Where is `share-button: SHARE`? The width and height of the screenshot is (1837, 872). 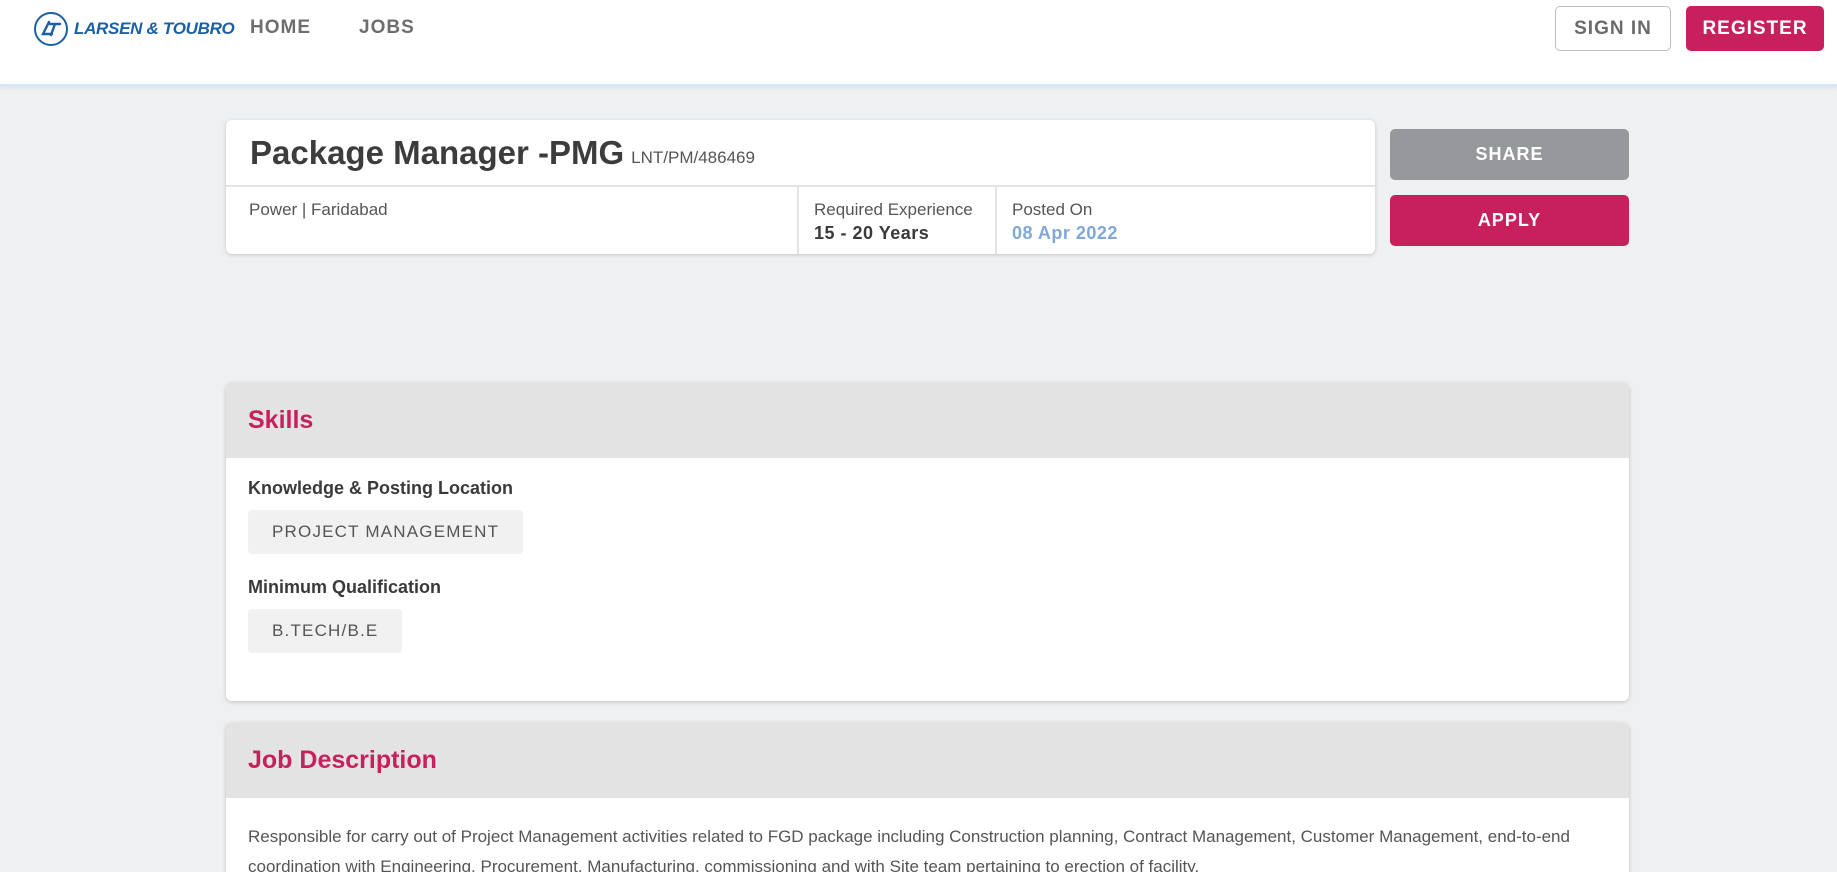 share-button: SHARE is located at coordinates (1509, 154).